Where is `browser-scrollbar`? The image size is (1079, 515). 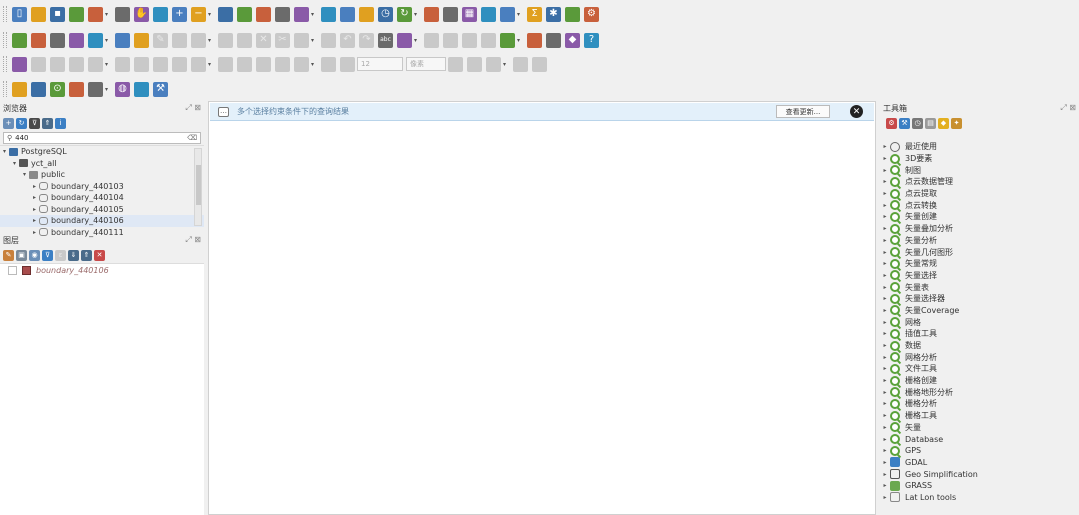 browser-scrollbar is located at coordinates (198, 187).